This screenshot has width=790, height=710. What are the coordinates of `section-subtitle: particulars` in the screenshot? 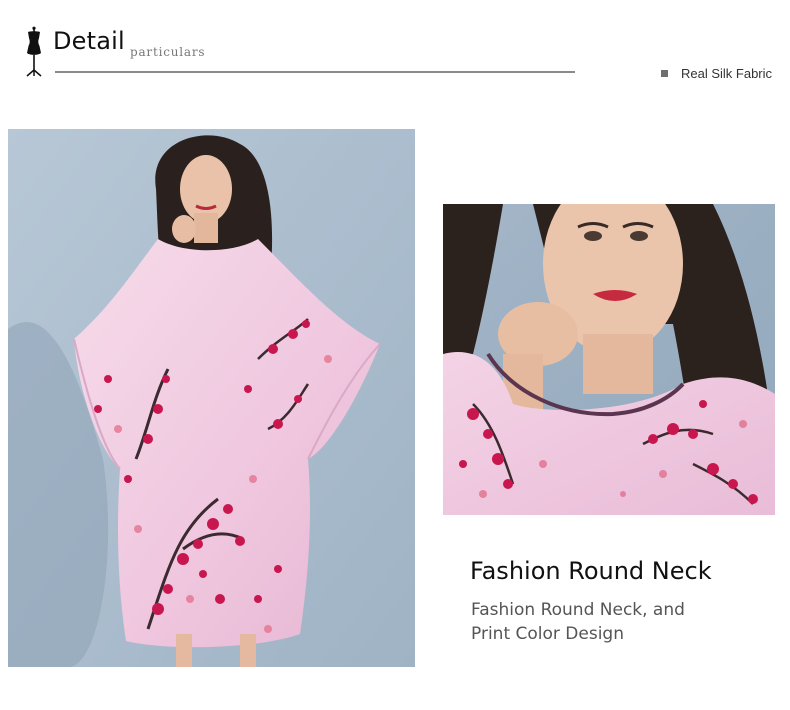 It's located at (168, 52).